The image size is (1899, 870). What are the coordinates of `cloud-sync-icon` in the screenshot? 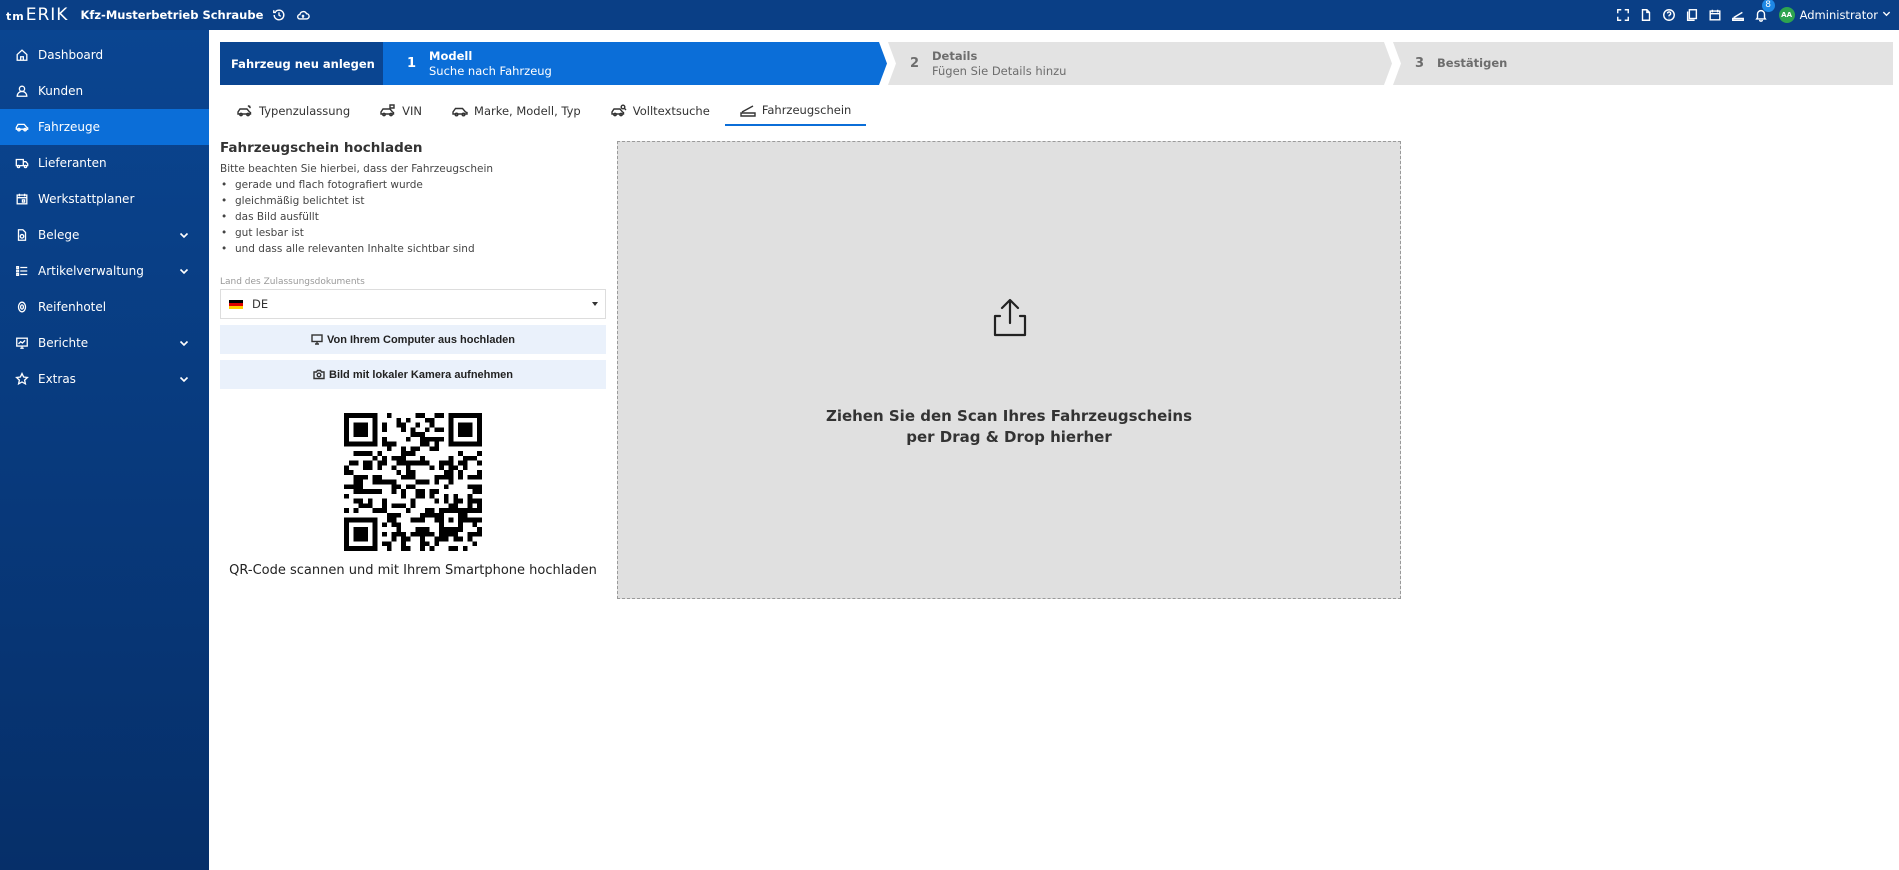 It's located at (303, 15).